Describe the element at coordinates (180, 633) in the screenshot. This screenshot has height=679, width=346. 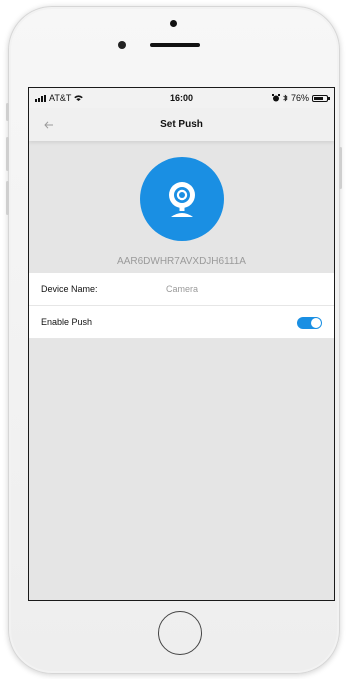
I see `home-button` at that location.